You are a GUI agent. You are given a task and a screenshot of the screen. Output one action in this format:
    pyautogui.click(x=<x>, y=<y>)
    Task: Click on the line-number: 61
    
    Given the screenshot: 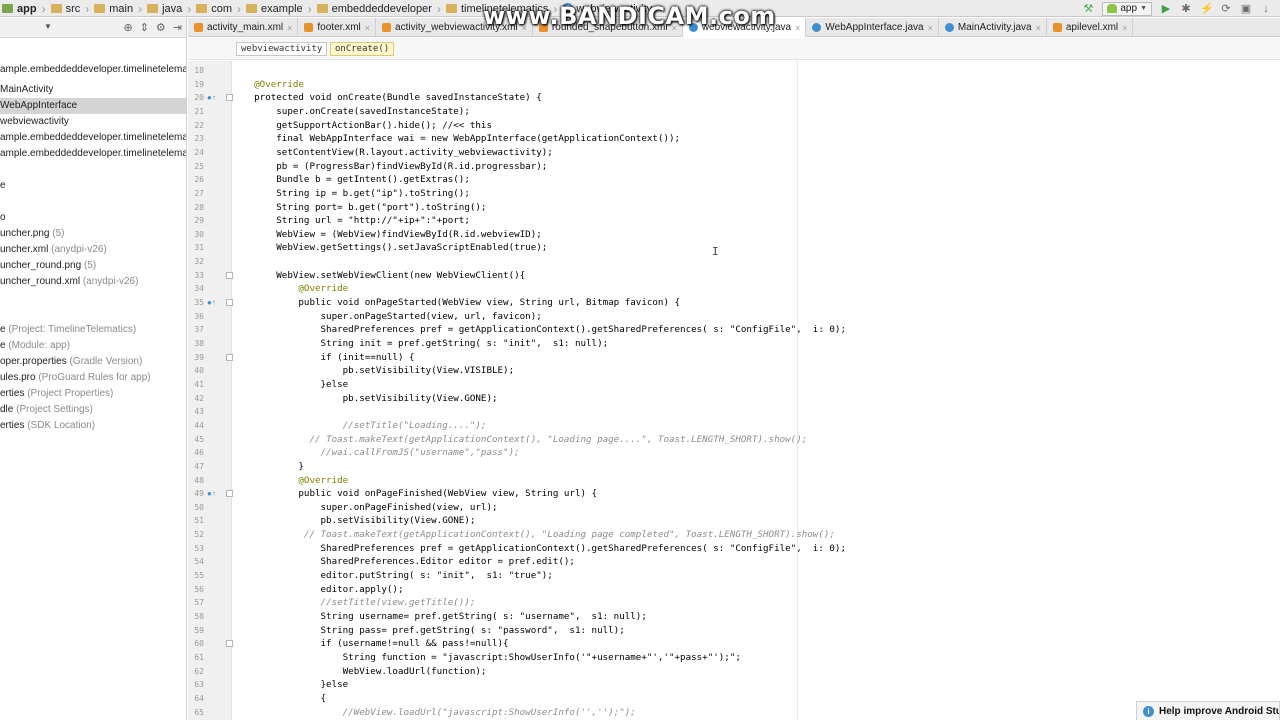 What is the action you would take?
    pyautogui.click(x=199, y=657)
    